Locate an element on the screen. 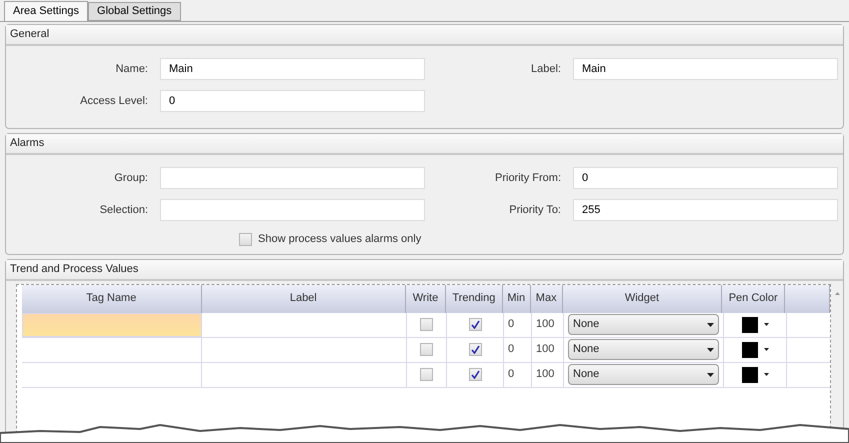 The height and width of the screenshot is (443, 849). tab: Global Settings is located at coordinates (134, 11).